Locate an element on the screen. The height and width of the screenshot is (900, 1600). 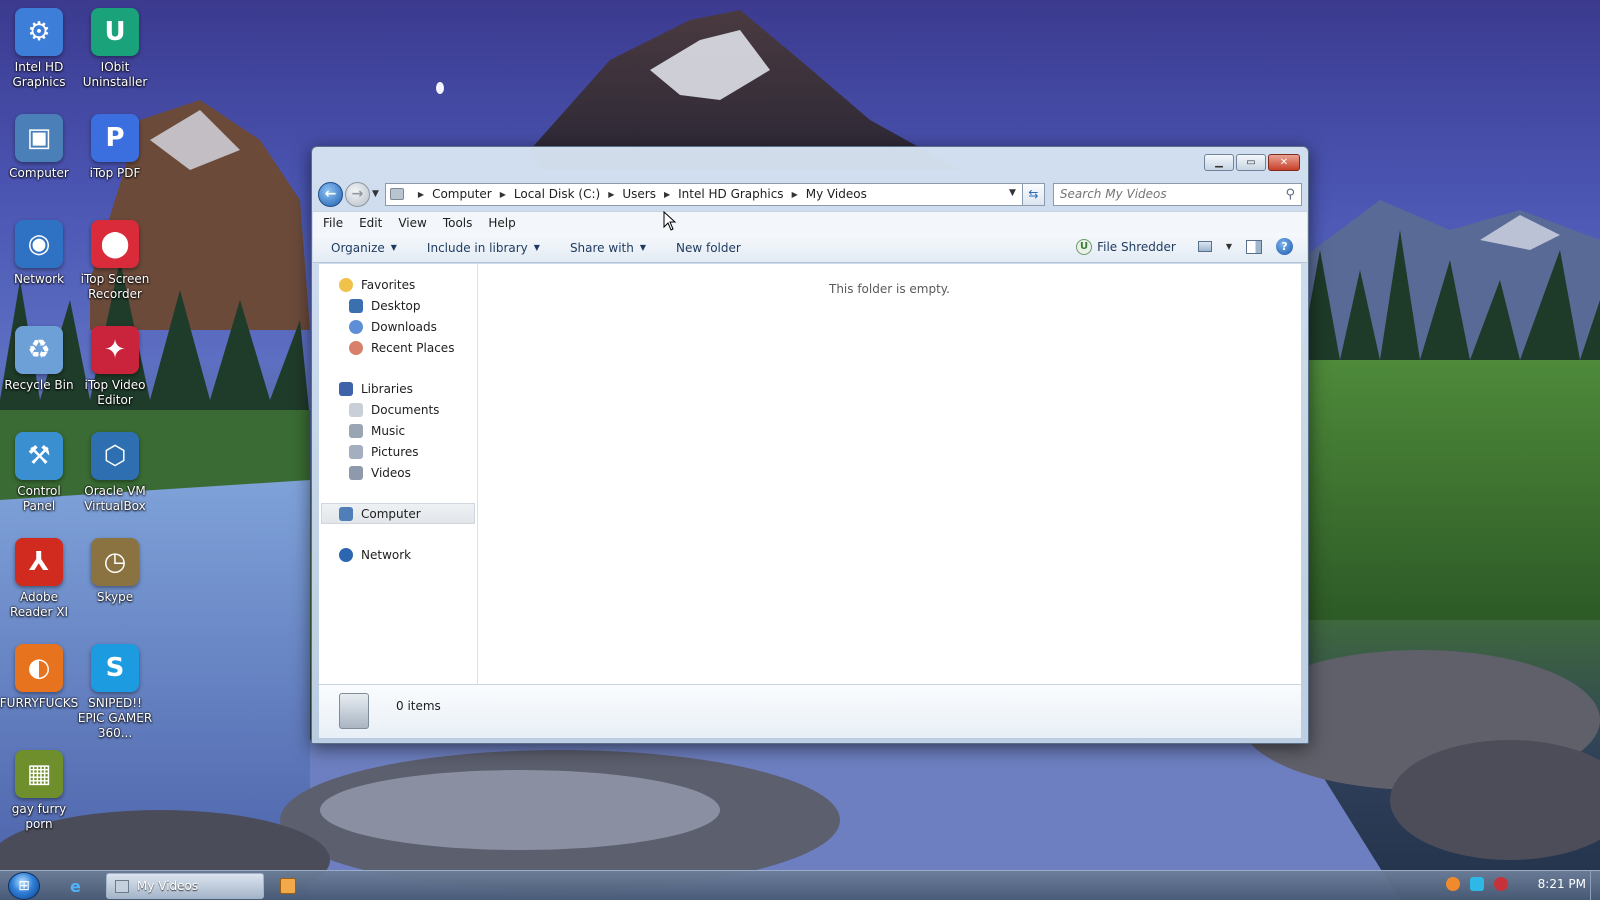
taskbar-clock: 8:21 PM is located at coordinates (1562, 884).